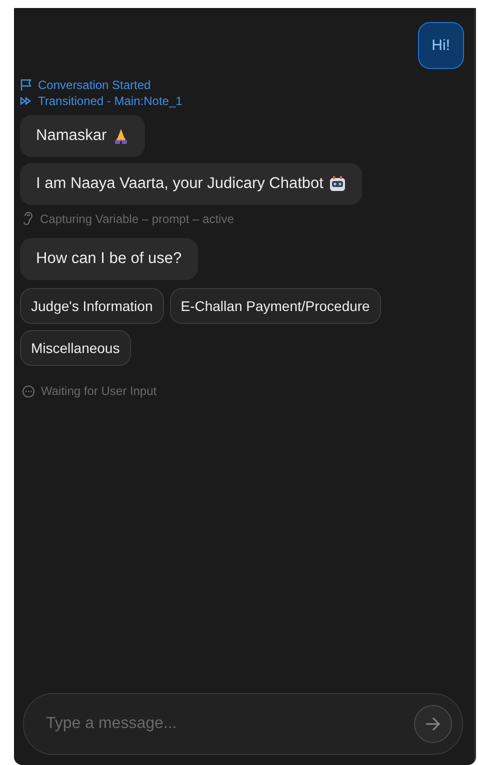  What do you see at coordinates (75, 348) in the screenshot?
I see `quick-reply-button: Miscellaneous` at bounding box center [75, 348].